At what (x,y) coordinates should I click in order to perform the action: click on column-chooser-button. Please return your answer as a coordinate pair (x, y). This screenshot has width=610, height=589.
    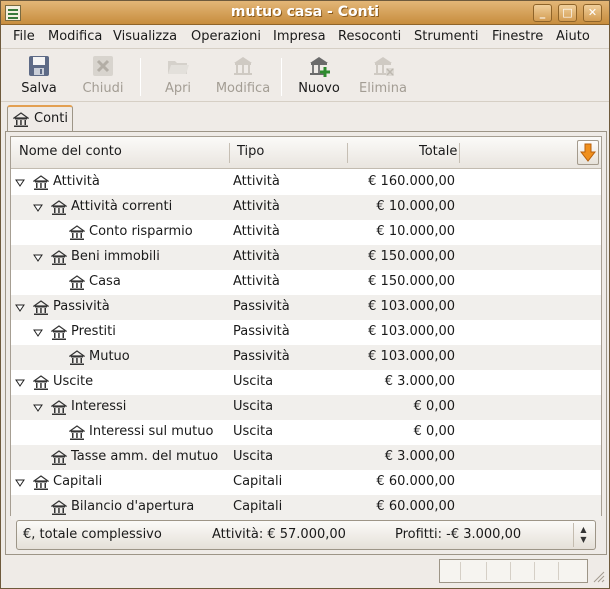
    Looking at the image, I should click on (588, 152).